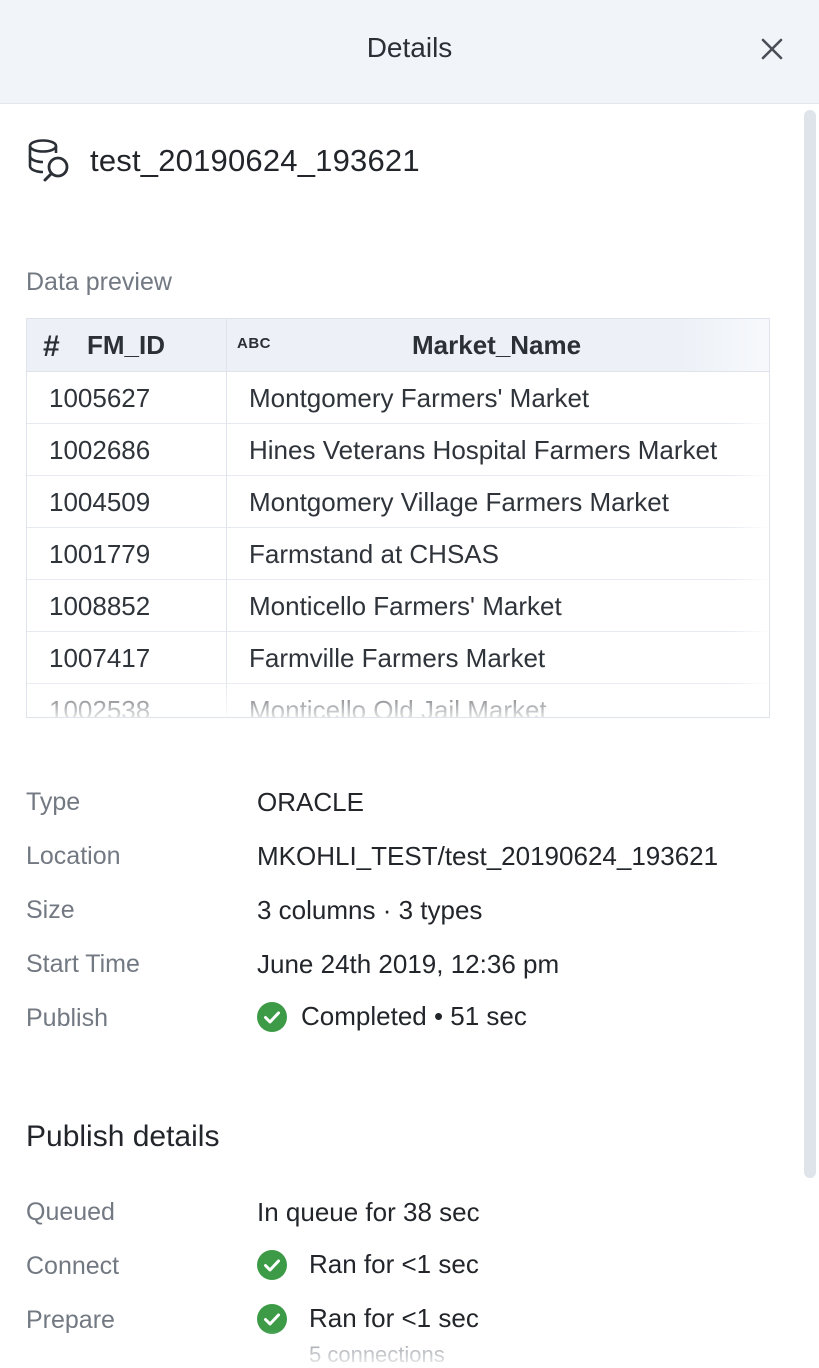 The width and height of the screenshot is (819, 1368). What do you see at coordinates (414, 1016) in the screenshot?
I see `publish-value: Completed • 51 sec` at bounding box center [414, 1016].